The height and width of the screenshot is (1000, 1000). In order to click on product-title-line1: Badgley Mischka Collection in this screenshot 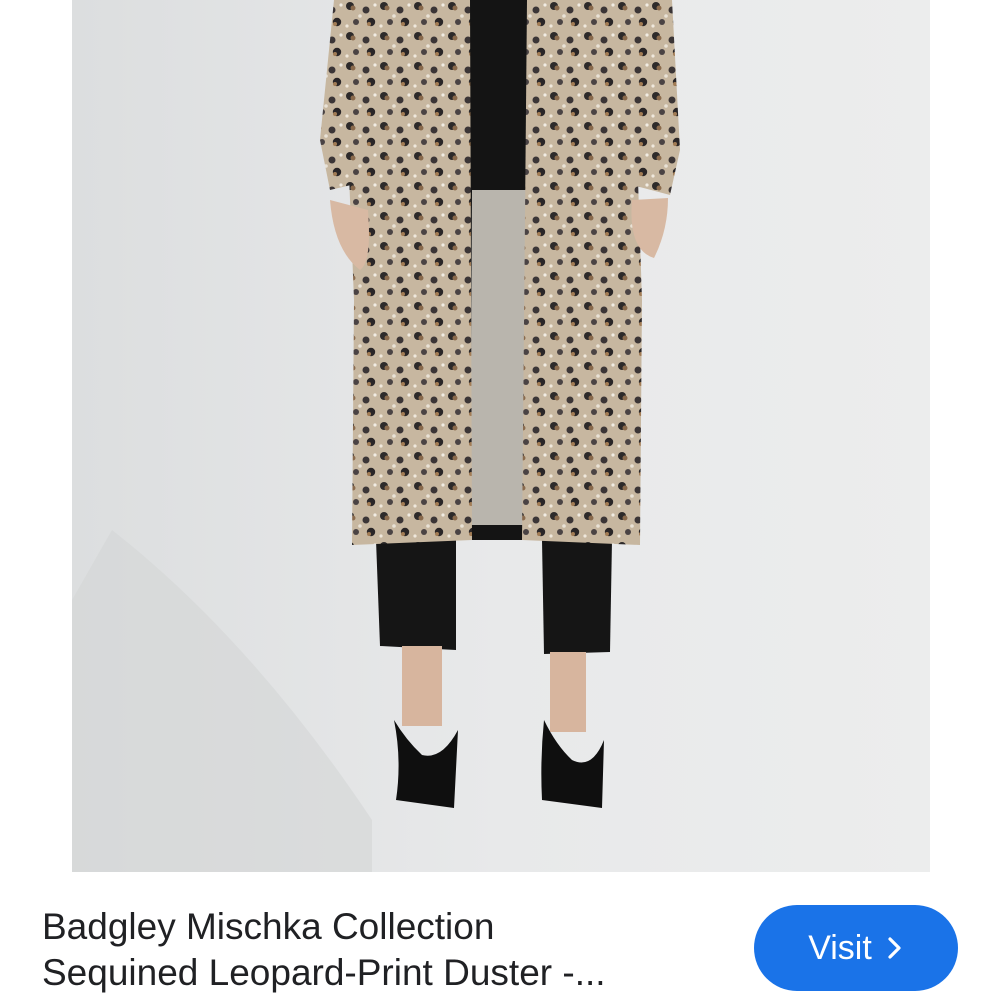, I will do `click(268, 926)`.